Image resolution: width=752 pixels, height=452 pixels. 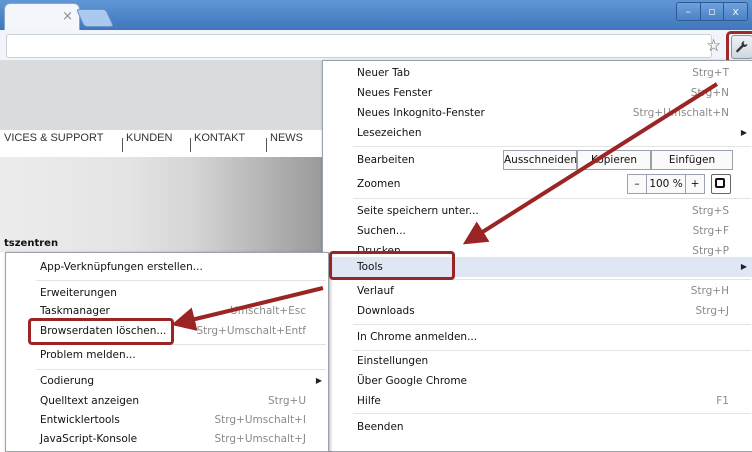 What do you see at coordinates (590, 163) in the screenshot?
I see `arrow-to-tools` at bounding box center [590, 163].